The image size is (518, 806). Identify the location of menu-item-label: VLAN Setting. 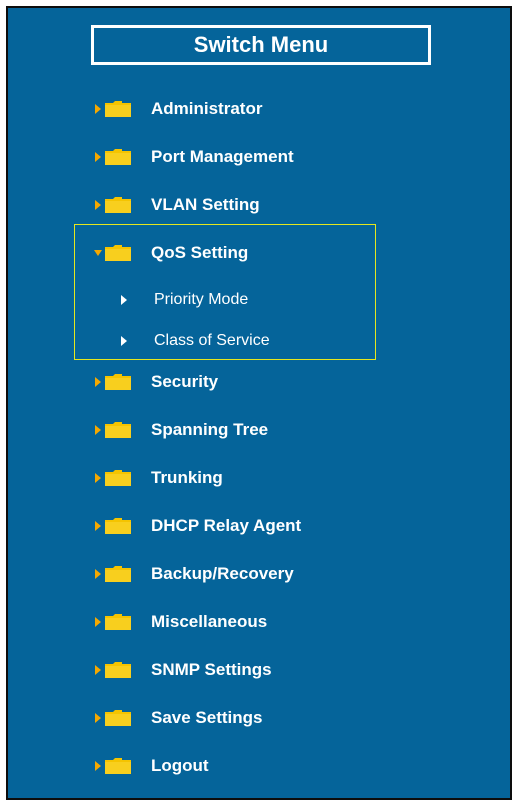
(205, 204).